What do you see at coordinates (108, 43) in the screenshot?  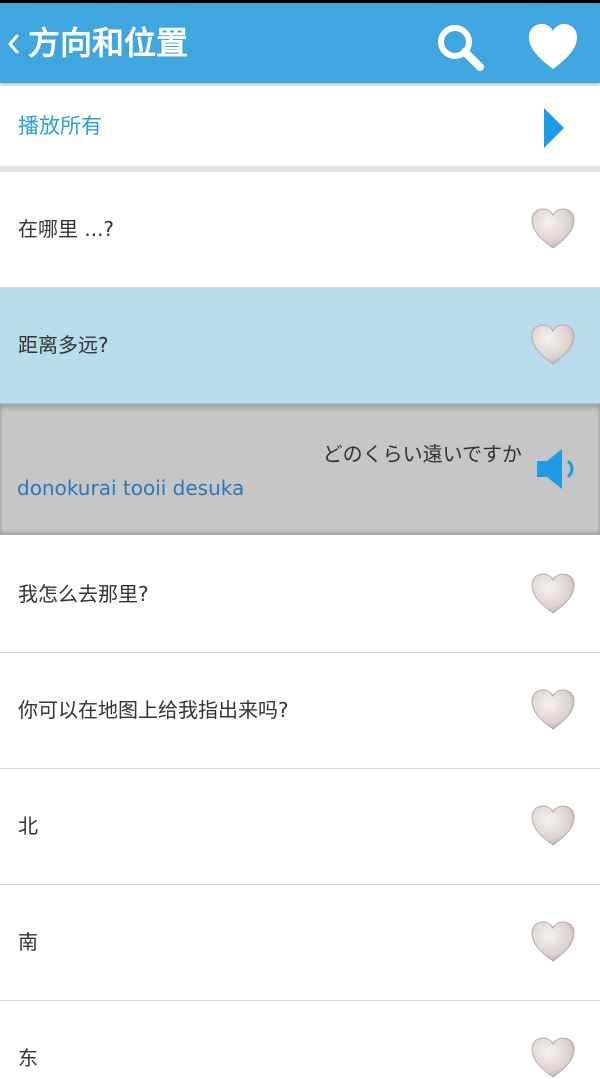 I see `page-title: 方向和位置` at bounding box center [108, 43].